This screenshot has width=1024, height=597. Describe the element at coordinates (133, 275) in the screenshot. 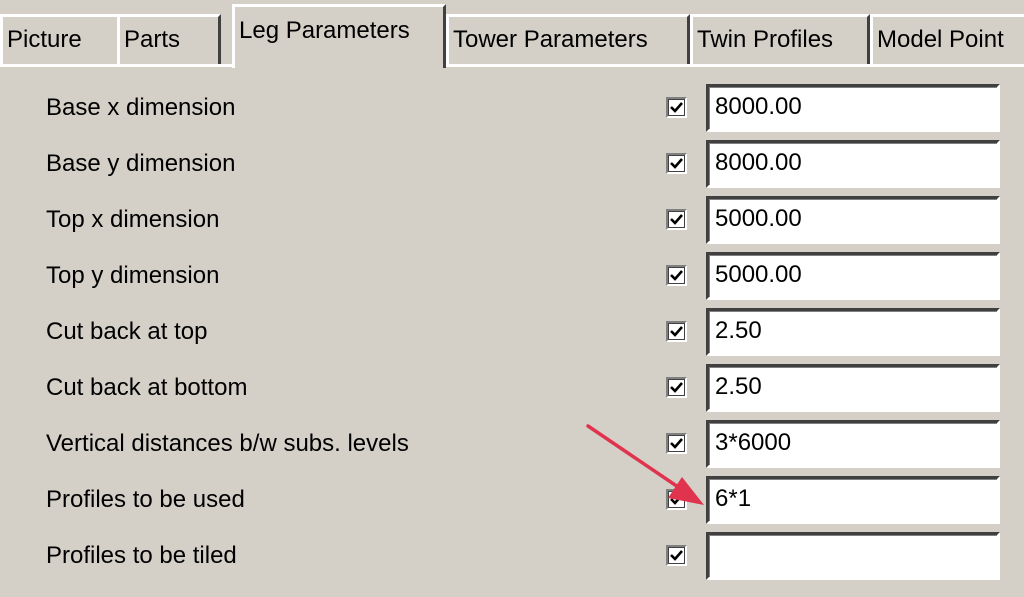

I see `param-label: Top y dimension` at that location.